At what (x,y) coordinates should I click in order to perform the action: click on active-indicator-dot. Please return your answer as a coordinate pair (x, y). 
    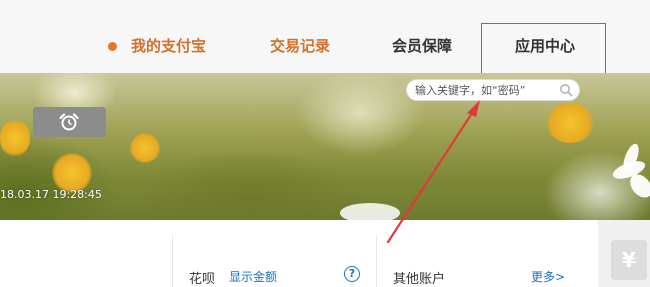
    Looking at the image, I should click on (112, 46).